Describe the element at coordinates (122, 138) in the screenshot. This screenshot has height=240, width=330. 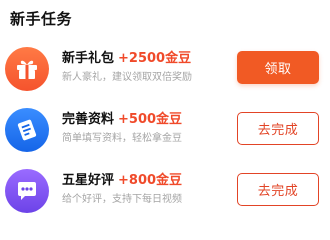
I see `task-description: 简单填写资料，轻松拿金豆` at that location.